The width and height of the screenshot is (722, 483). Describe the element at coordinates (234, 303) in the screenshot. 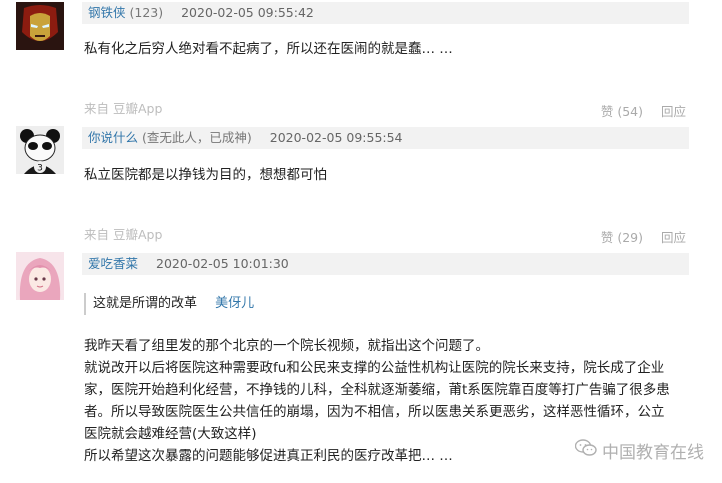

I see `quote-author: 美伢儿` at that location.